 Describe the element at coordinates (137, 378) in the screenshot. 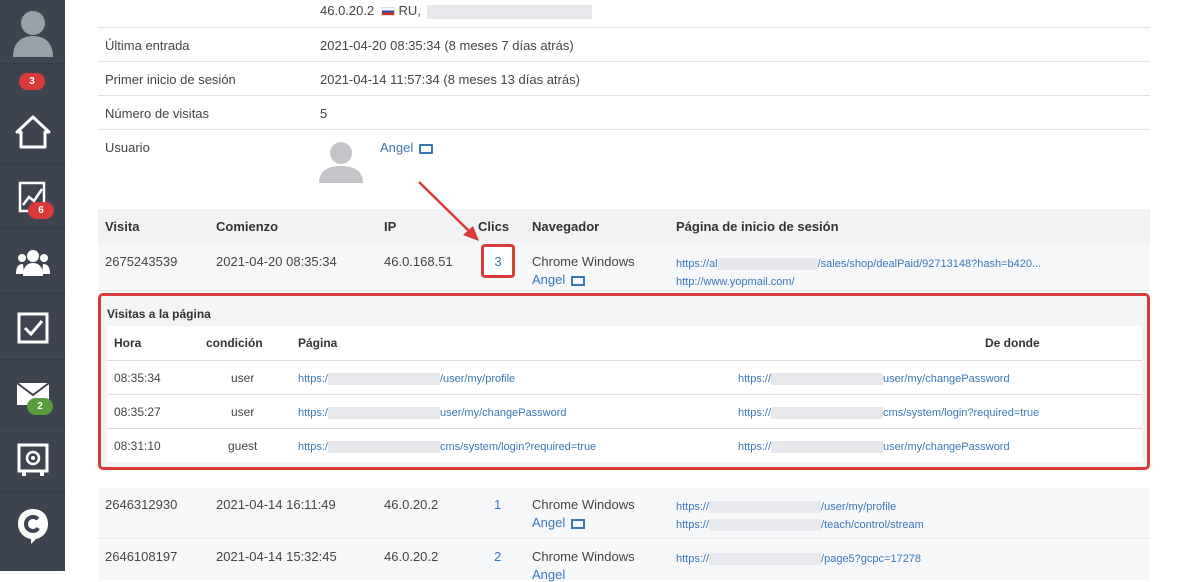

I see `visit-time: 08:35:34` at that location.